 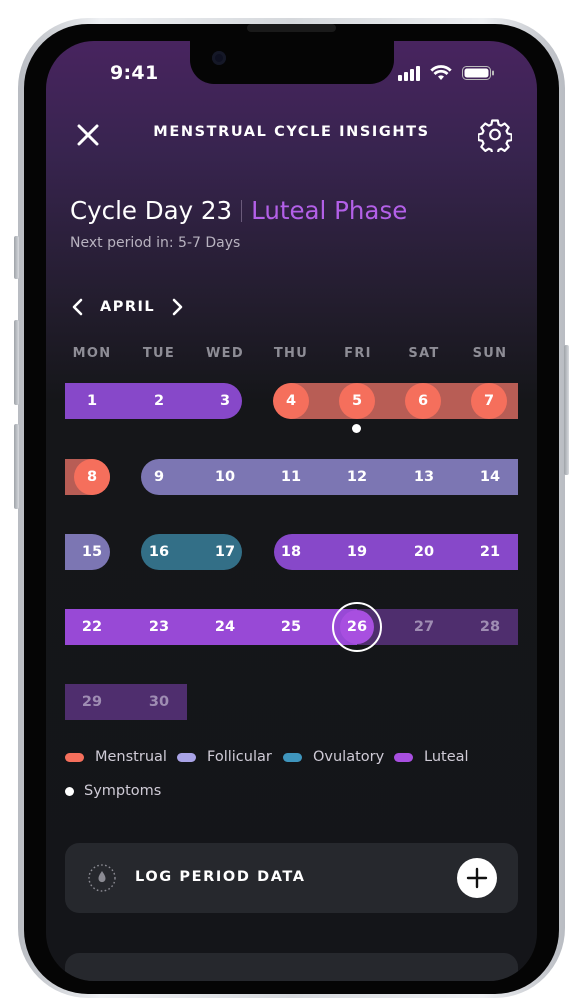 What do you see at coordinates (489, 401) in the screenshot?
I see `calendar-day: 7` at bounding box center [489, 401].